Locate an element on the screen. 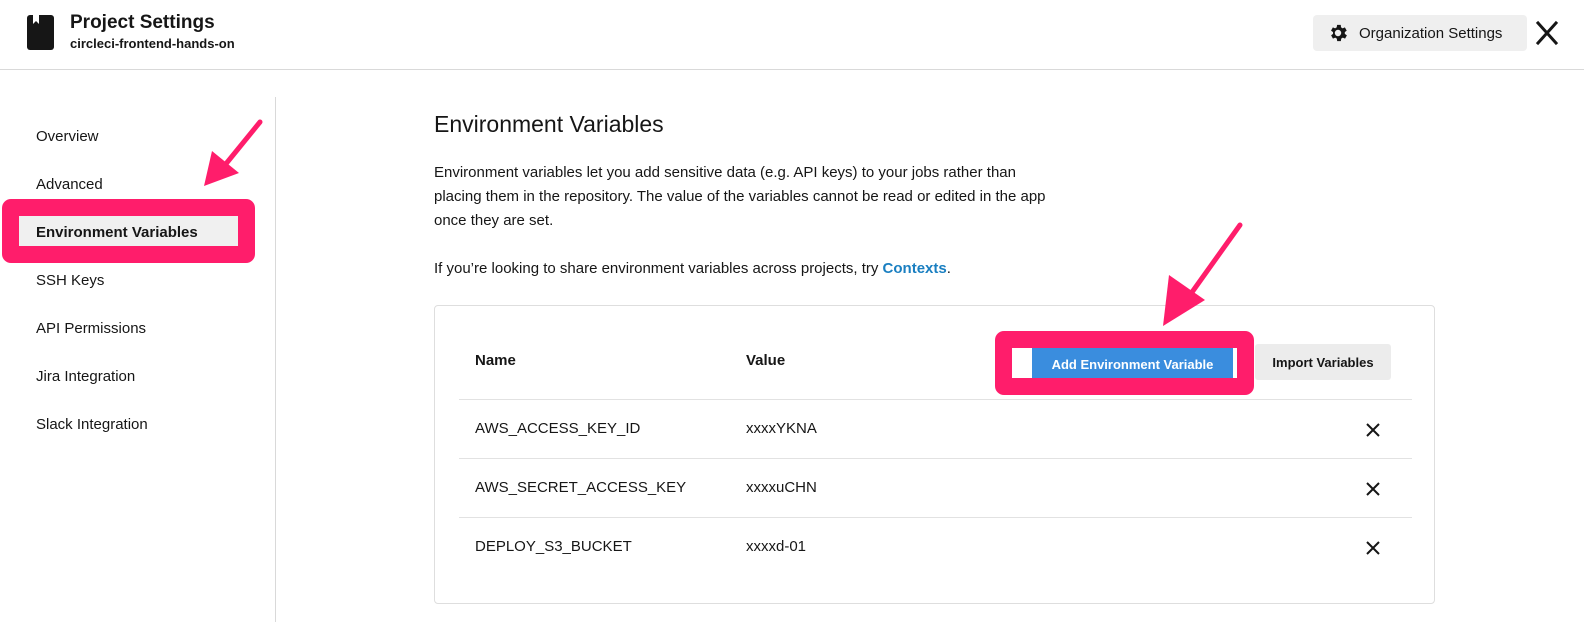  table-row: AWS_SECRET_ACCESS_KEY xxxxuCHN is located at coordinates (935, 487).